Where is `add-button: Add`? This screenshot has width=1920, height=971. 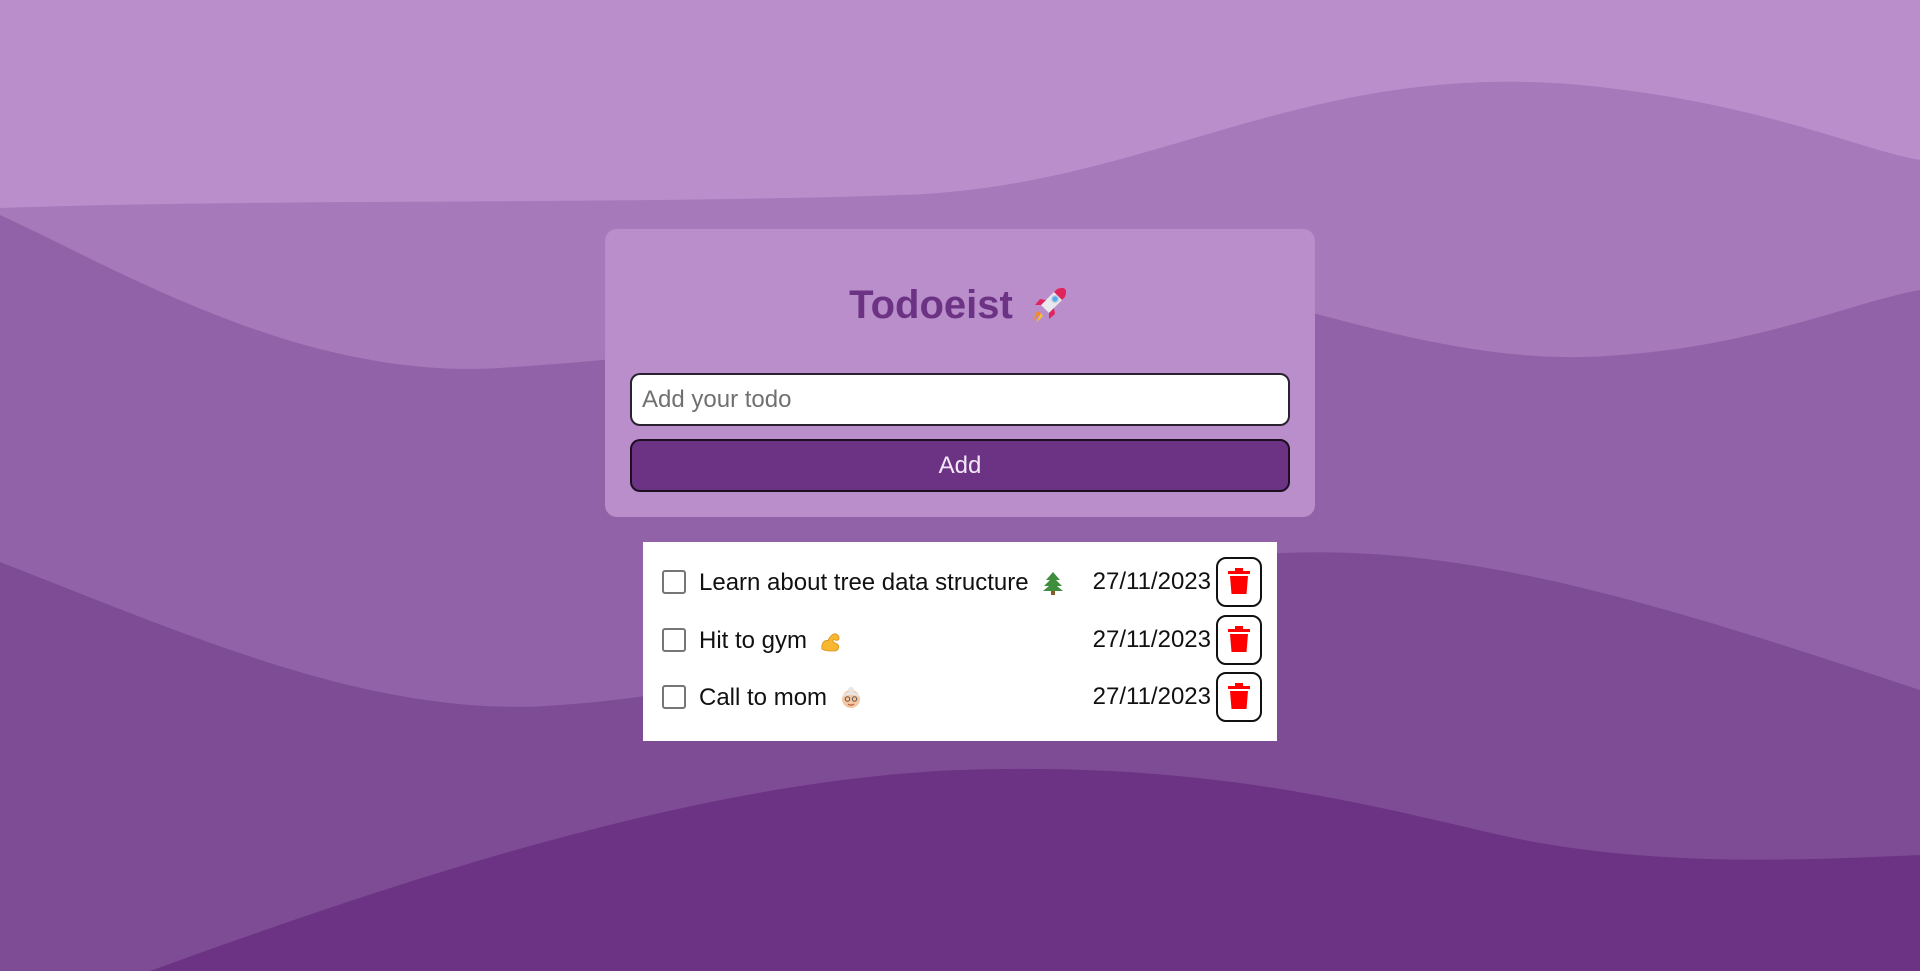 add-button: Add is located at coordinates (960, 465).